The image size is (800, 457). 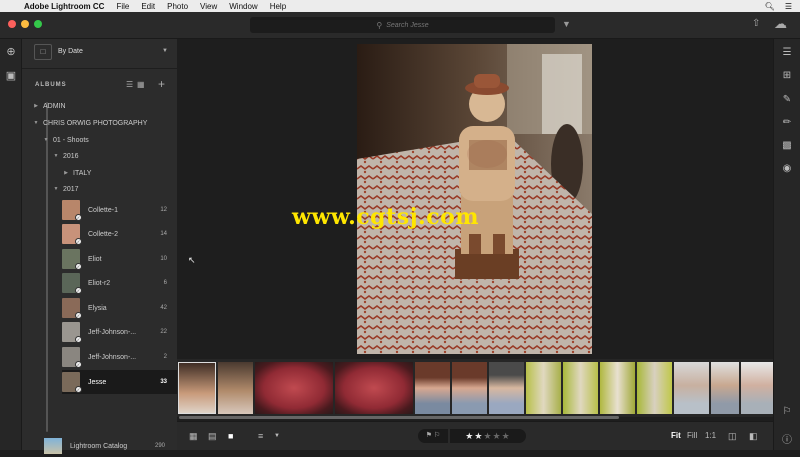 What do you see at coordinates (506, 436) in the screenshot?
I see `star-5-icon: ★` at bounding box center [506, 436].